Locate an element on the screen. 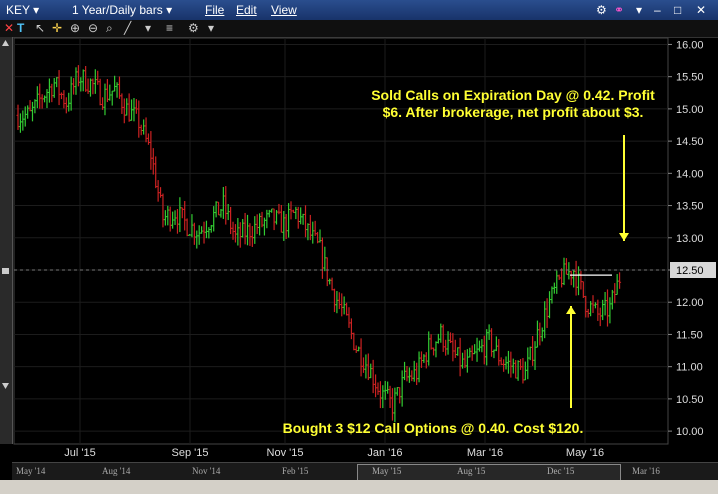 The width and height of the screenshot is (718, 494). y-tick-label: 15.50 is located at coordinates (690, 78).